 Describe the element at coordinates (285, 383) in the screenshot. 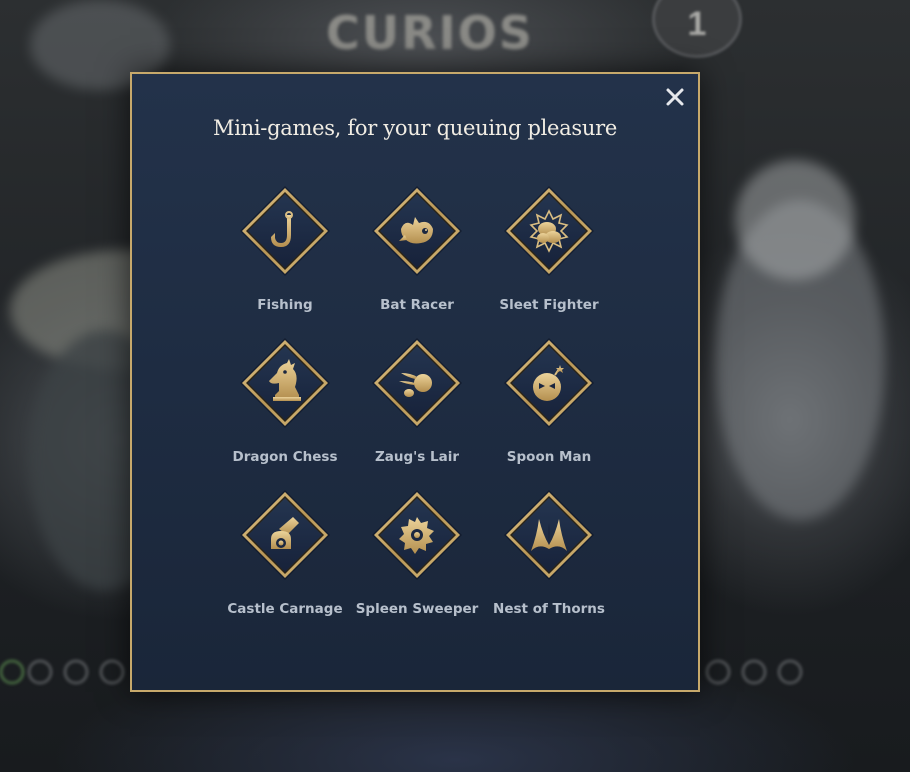

I see `dragon-chess-icon` at that location.